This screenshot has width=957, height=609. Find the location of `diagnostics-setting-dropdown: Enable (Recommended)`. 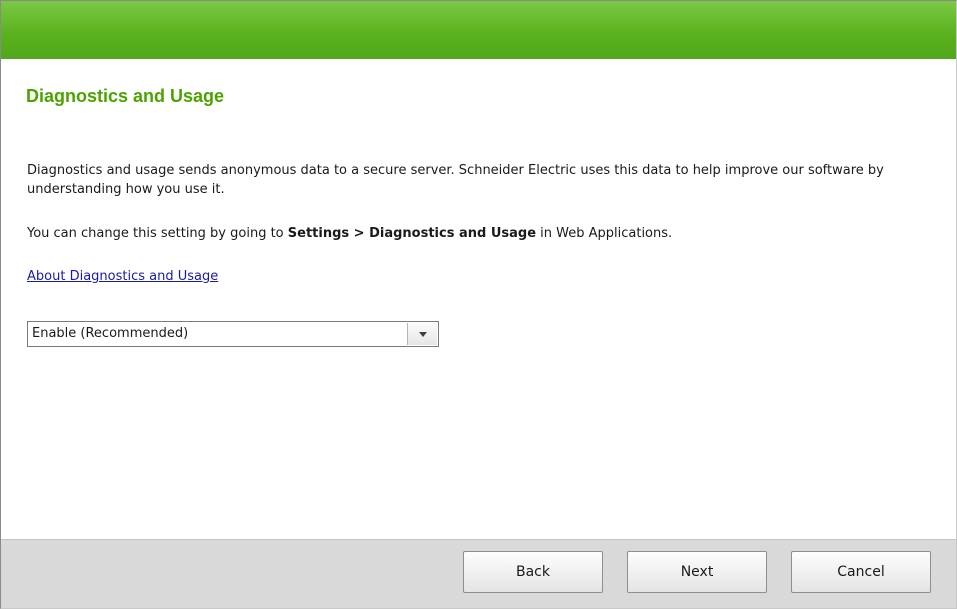

diagnostics-setting-dropdown: Enable (Recommended) is located at coordinates (233, 334).